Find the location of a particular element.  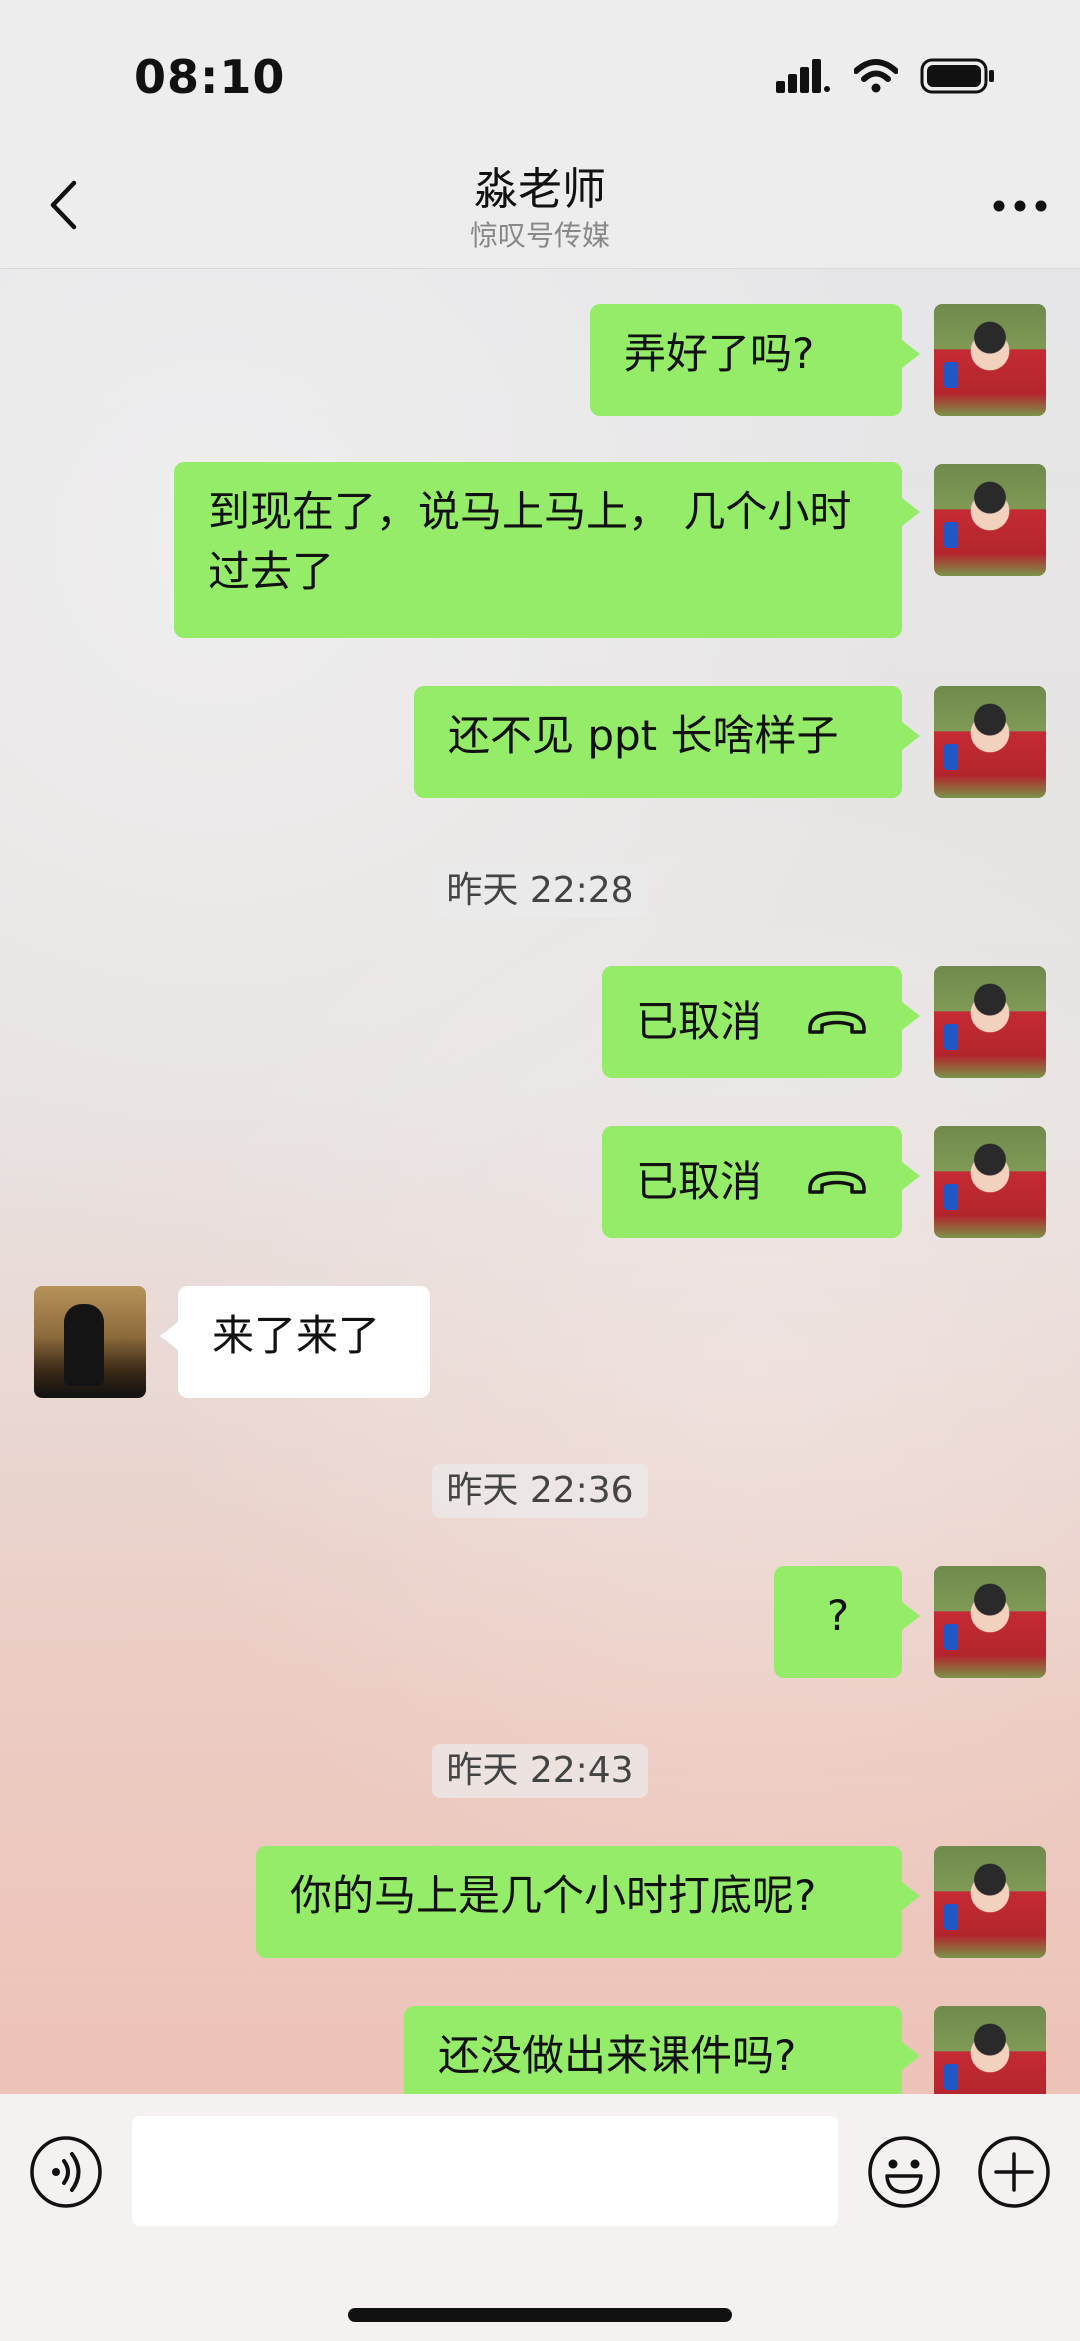

voice-button is located at coordinates (66, 2172).